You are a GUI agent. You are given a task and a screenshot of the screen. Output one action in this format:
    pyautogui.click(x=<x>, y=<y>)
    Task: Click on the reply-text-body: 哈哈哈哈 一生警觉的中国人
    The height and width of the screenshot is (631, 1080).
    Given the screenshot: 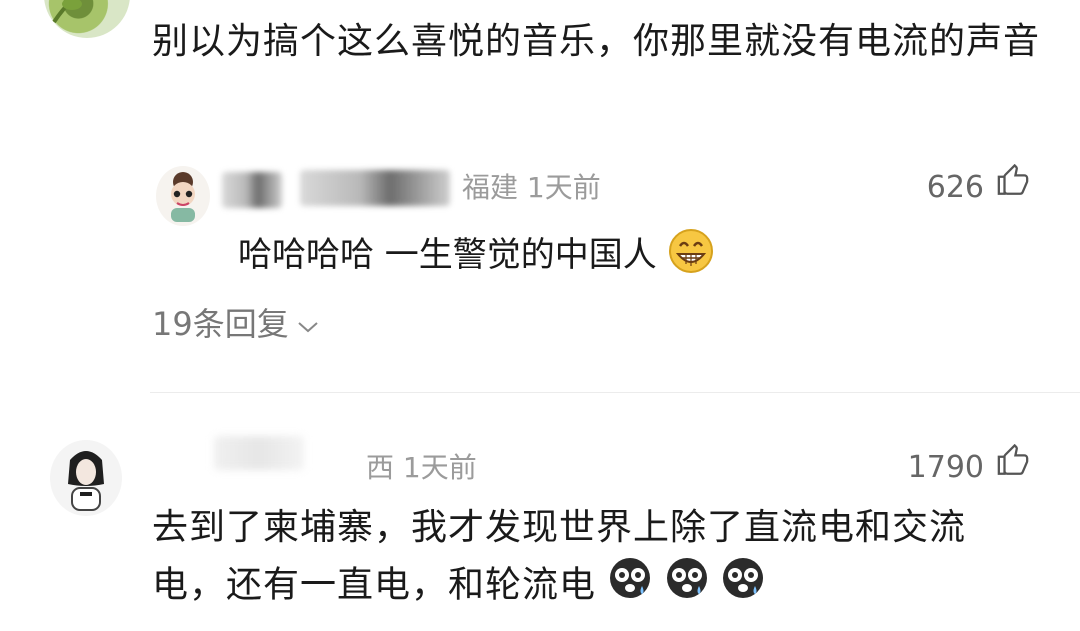 What is the action you would take?
    pyautogui.click(x=447, y=255)
    